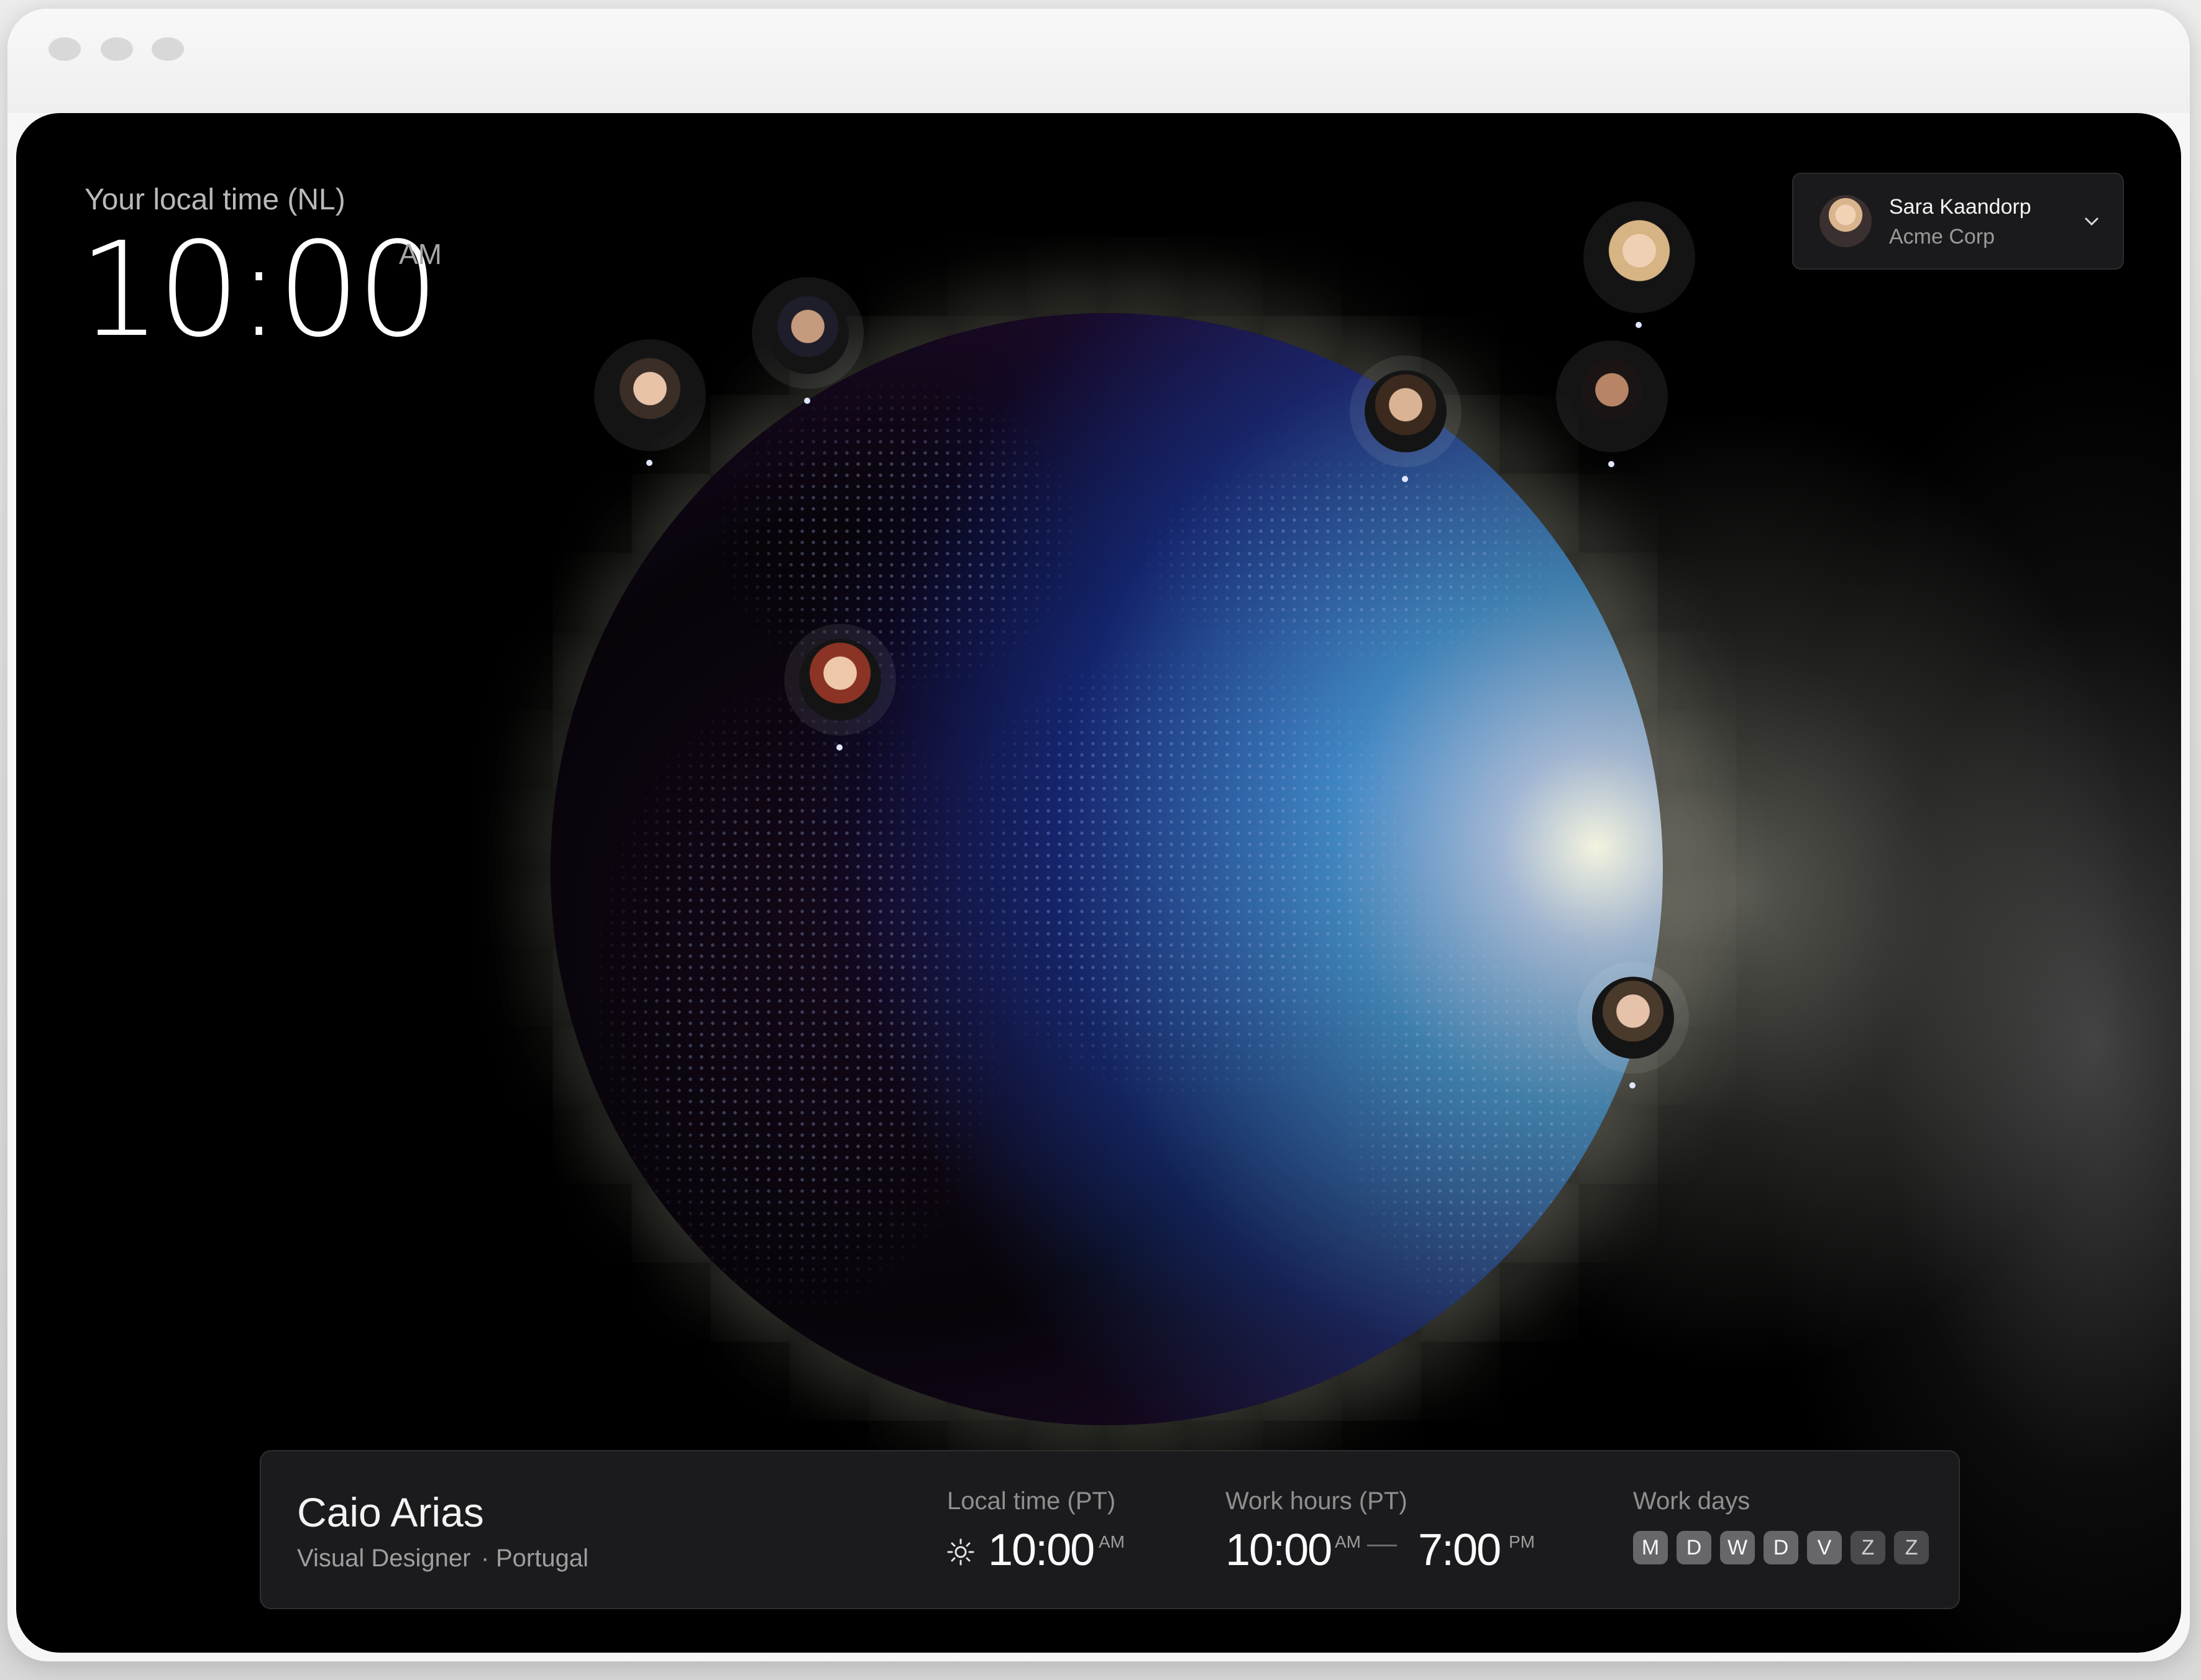 The height and width of the screenshot is (1680, 2201). What do you see at coordinates (117, 49) in the screenshot?
I see `minimize-window-button` at bounding box center [117, 49].